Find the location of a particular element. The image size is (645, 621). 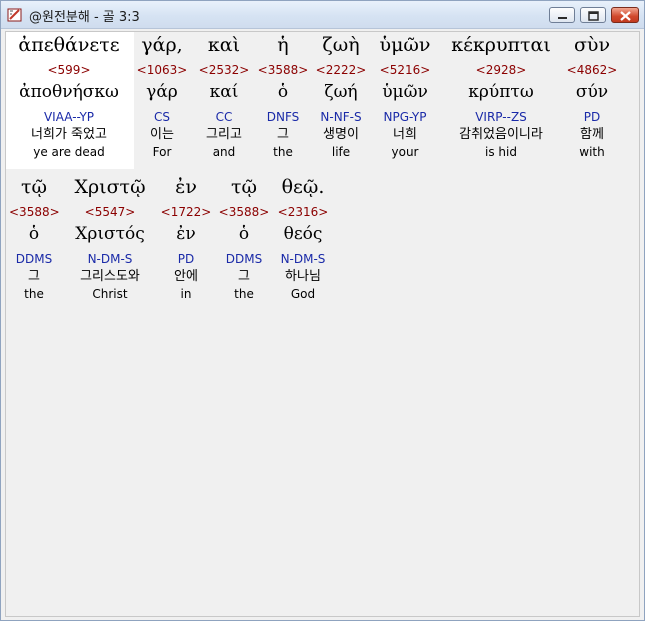

greek-word: ἡ is located at coordinates (283, 45).